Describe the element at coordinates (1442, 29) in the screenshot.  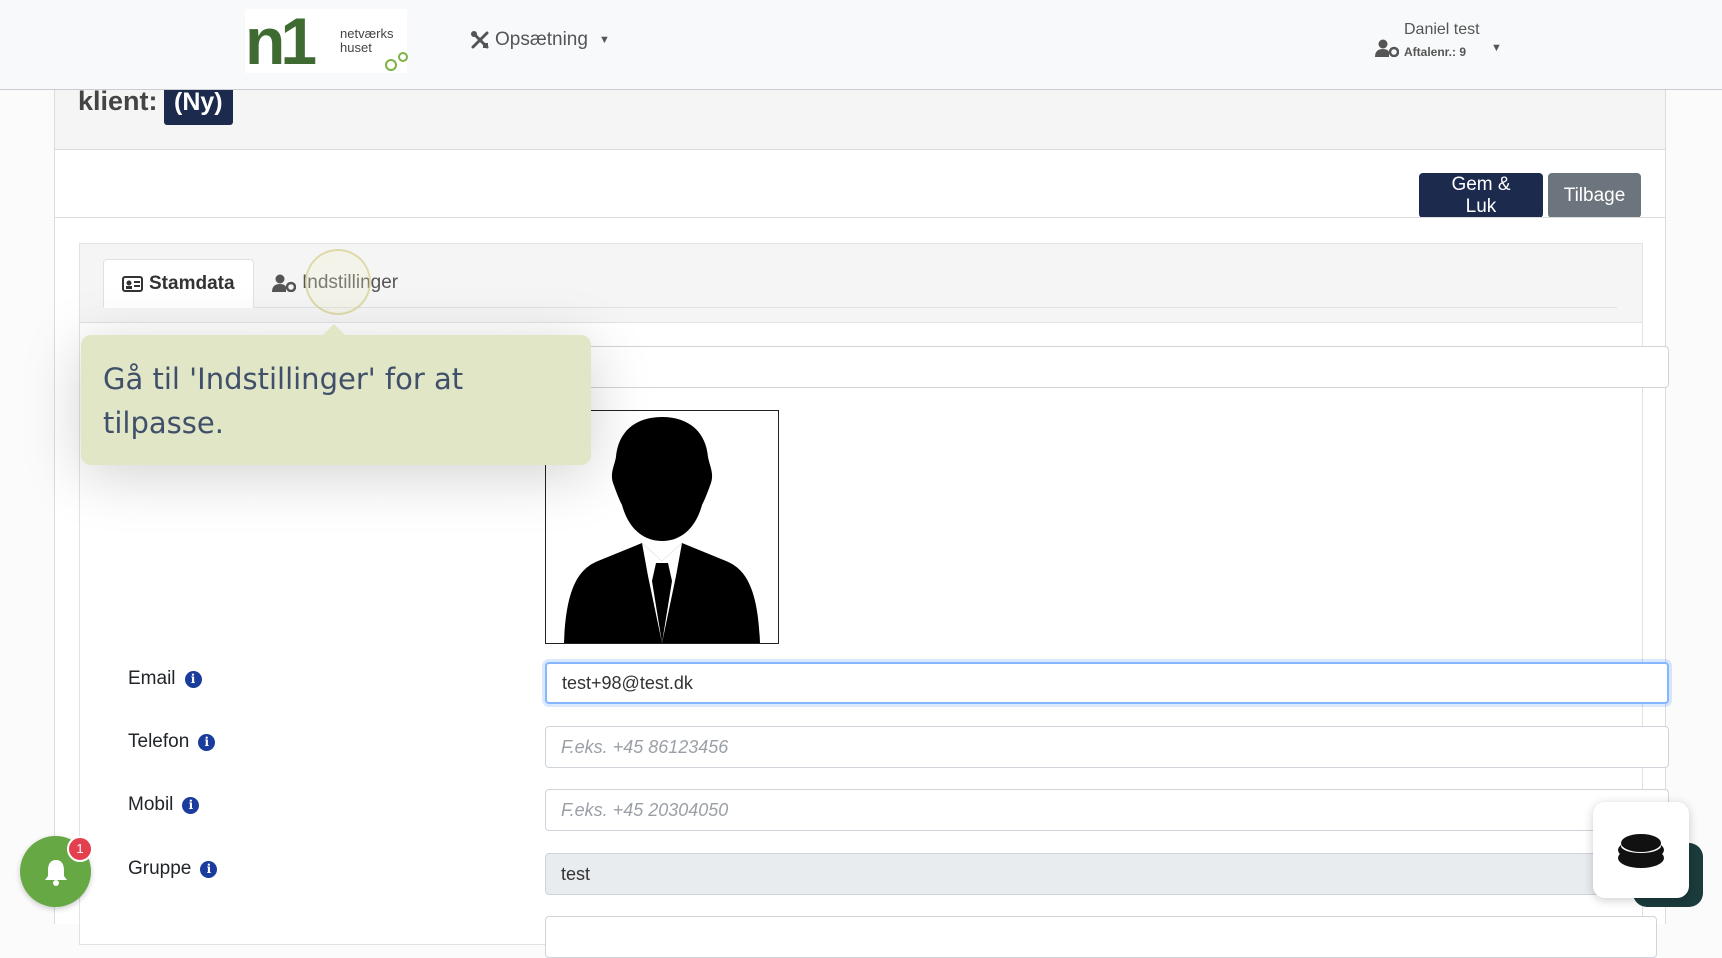
I see `user-name: Daniel test` at that location.